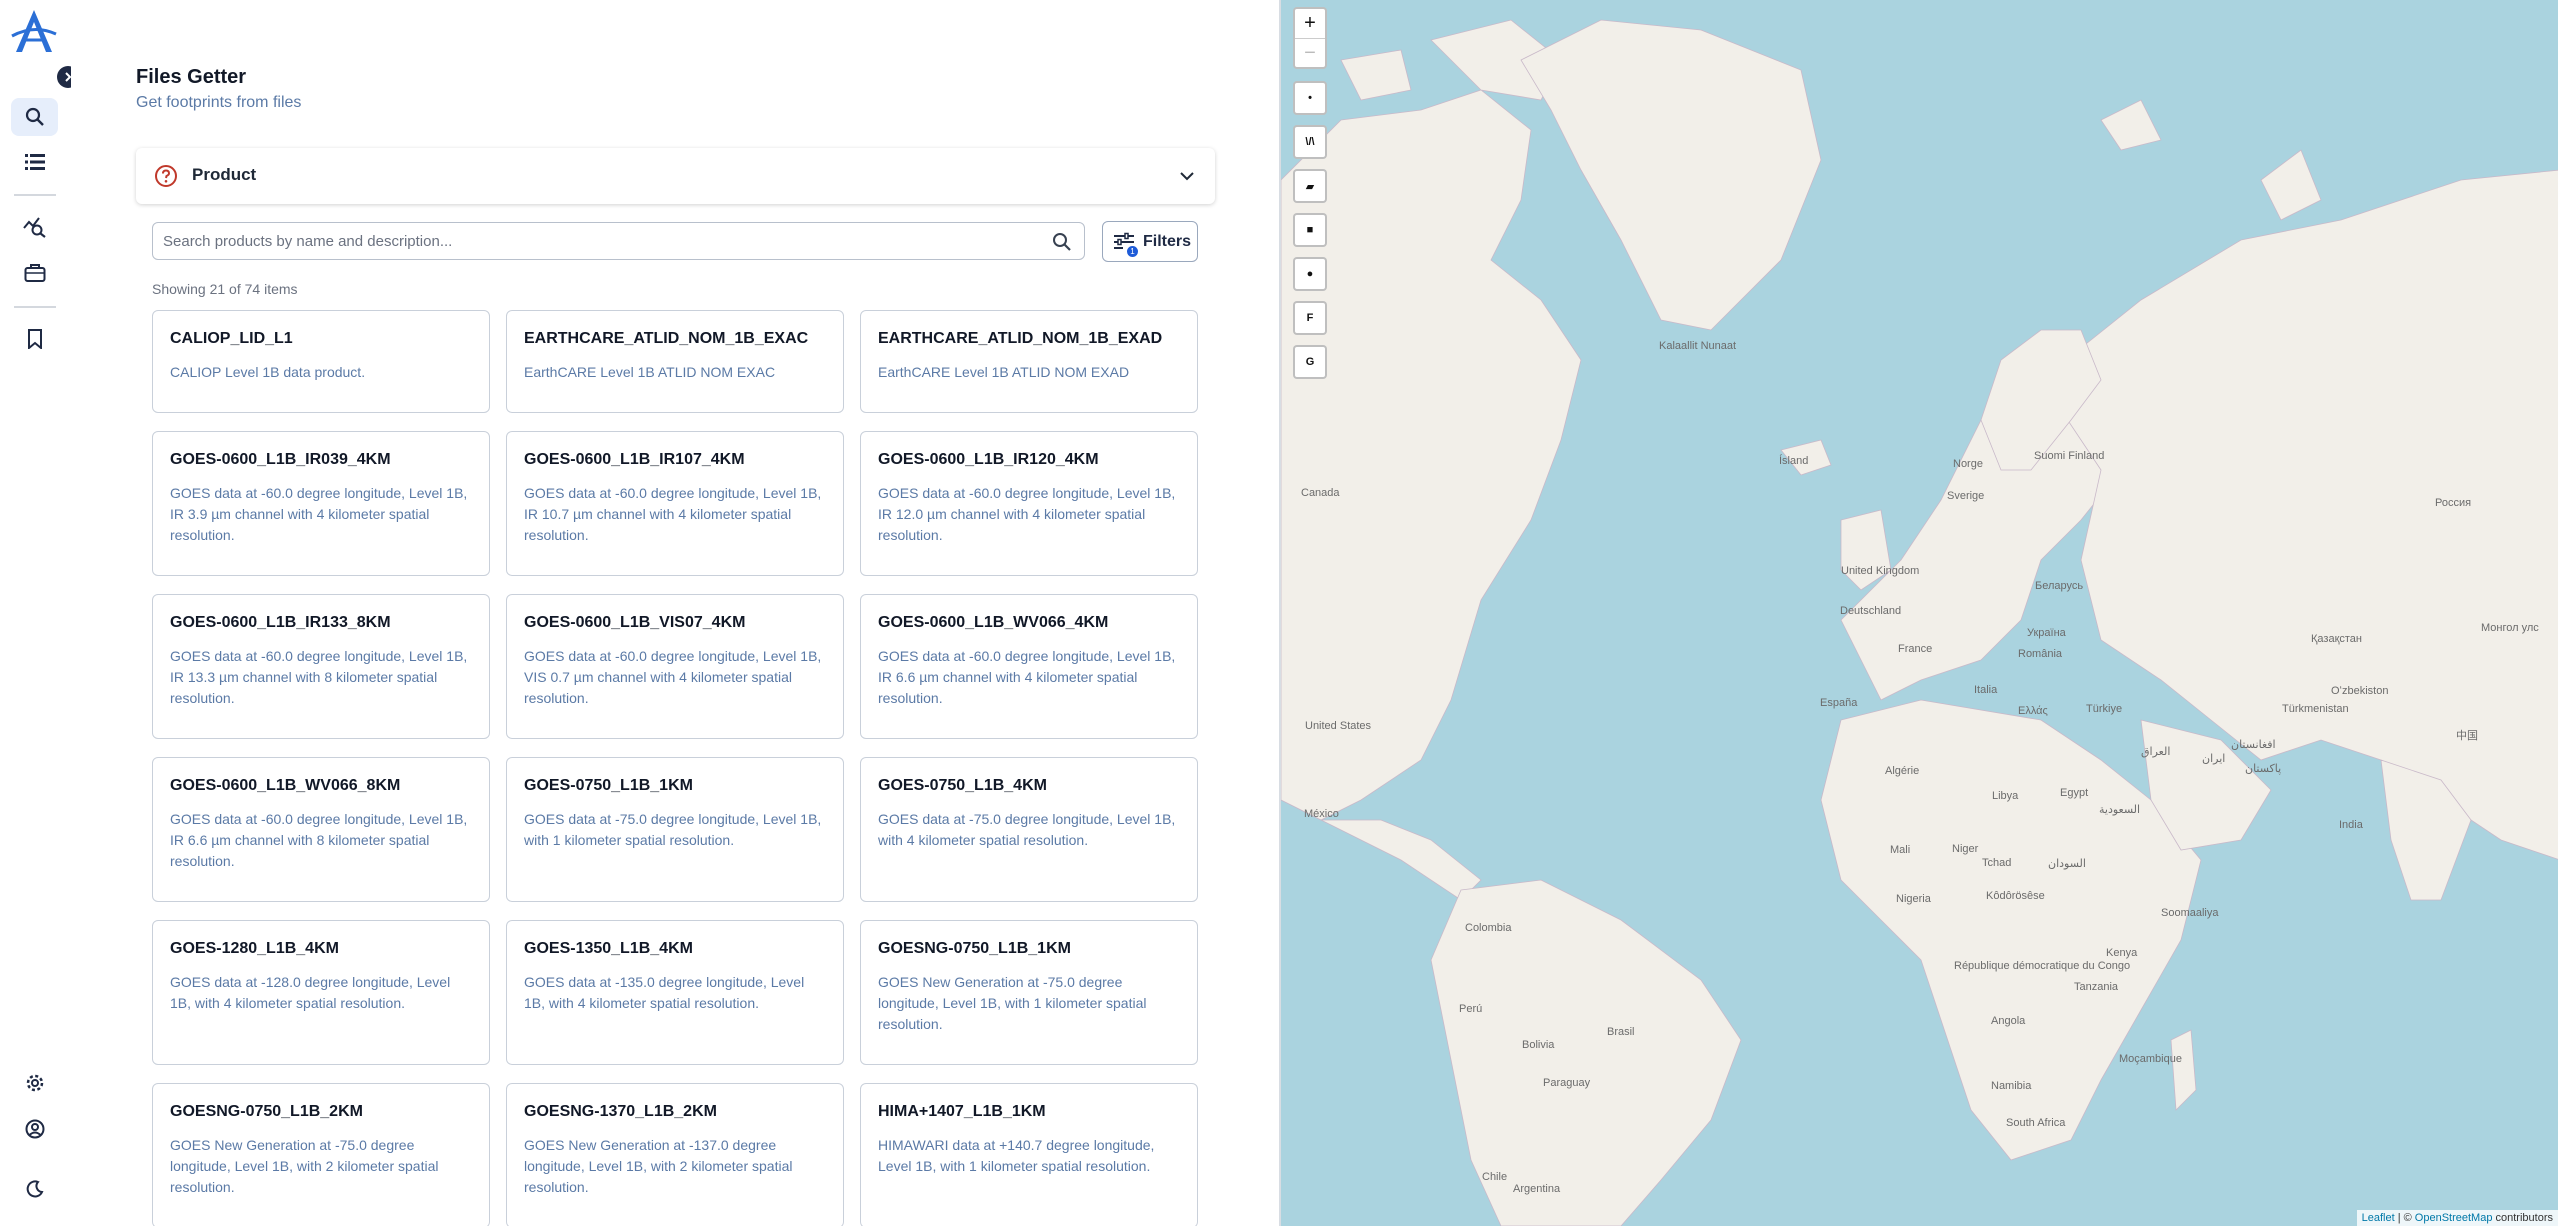  What do you see at coordinates (1020, 338) in the screenshot?
I see `product-card-title: EARTHCARE_ATLID_NOM_1B_EXAD` at bounding box center [1020, 338].